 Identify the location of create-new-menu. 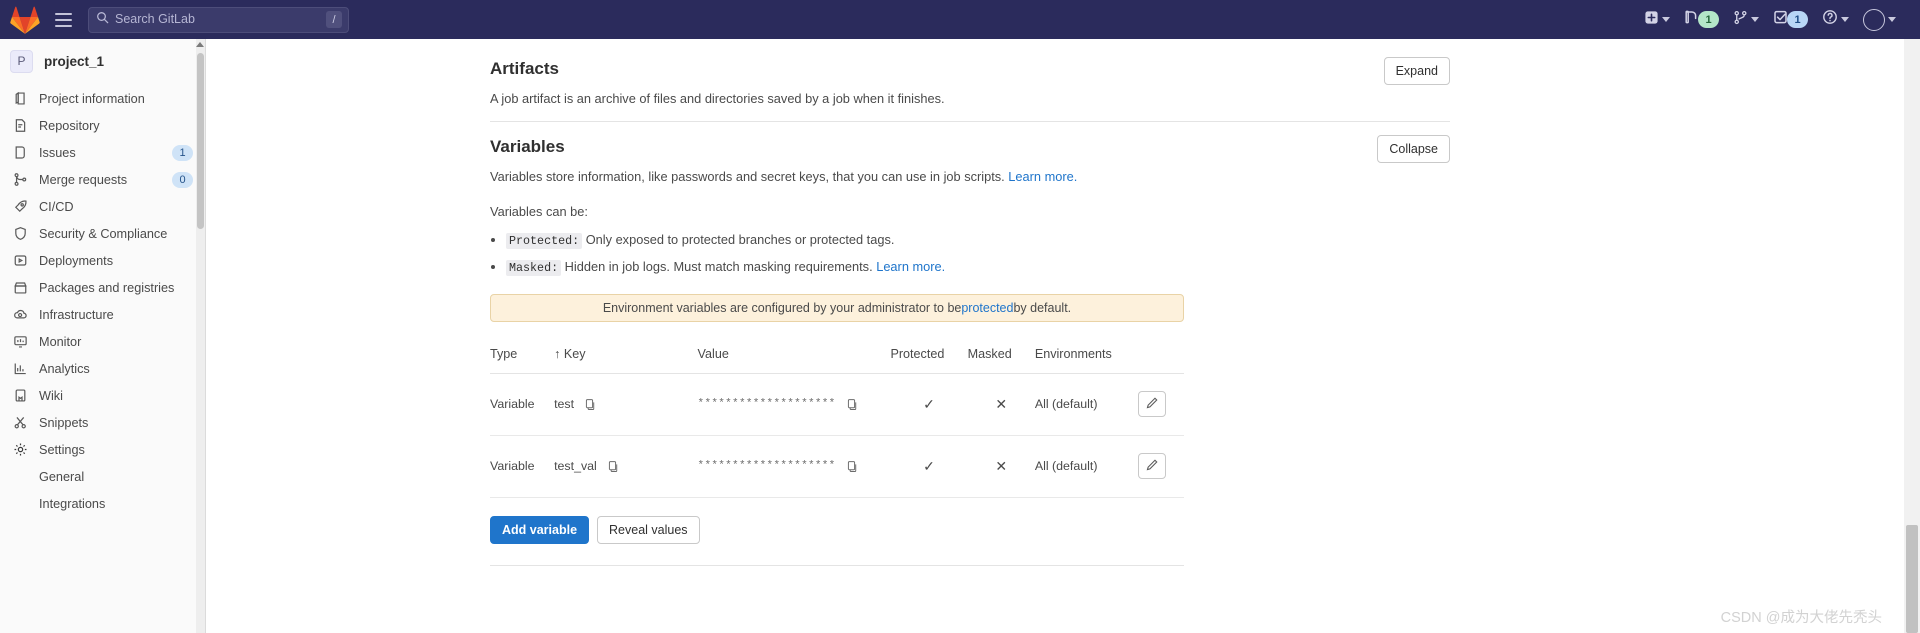
(1657, 20).